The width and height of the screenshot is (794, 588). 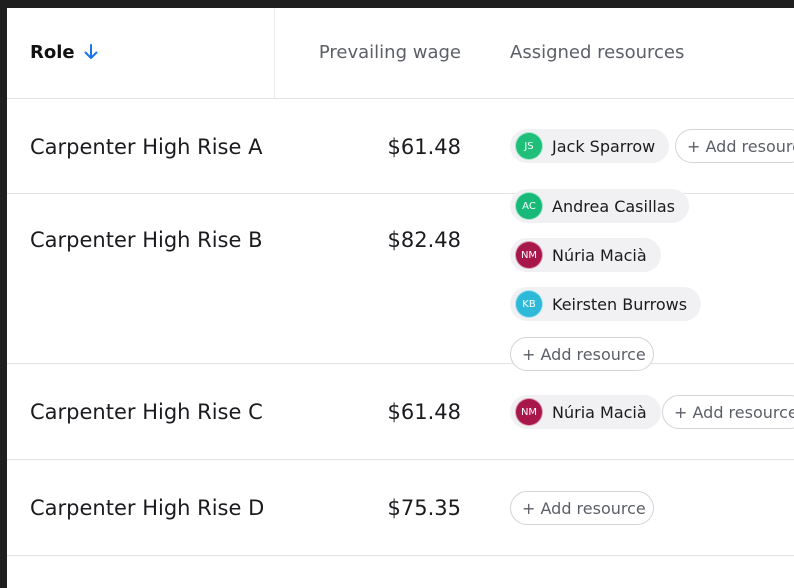 I want to click on resource-name: Keirsten Burrows, so click(x=620, y=304).